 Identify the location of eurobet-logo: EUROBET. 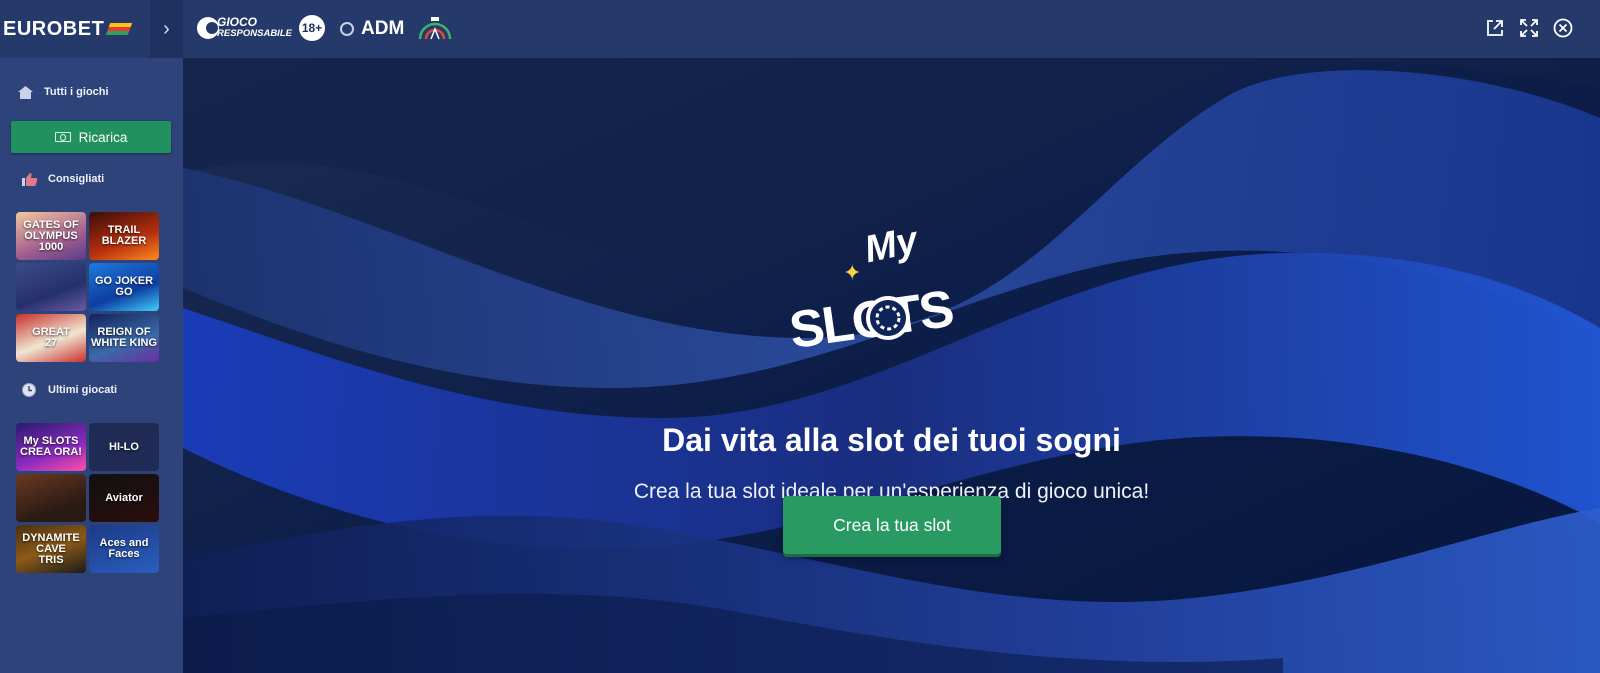
(75, 29).